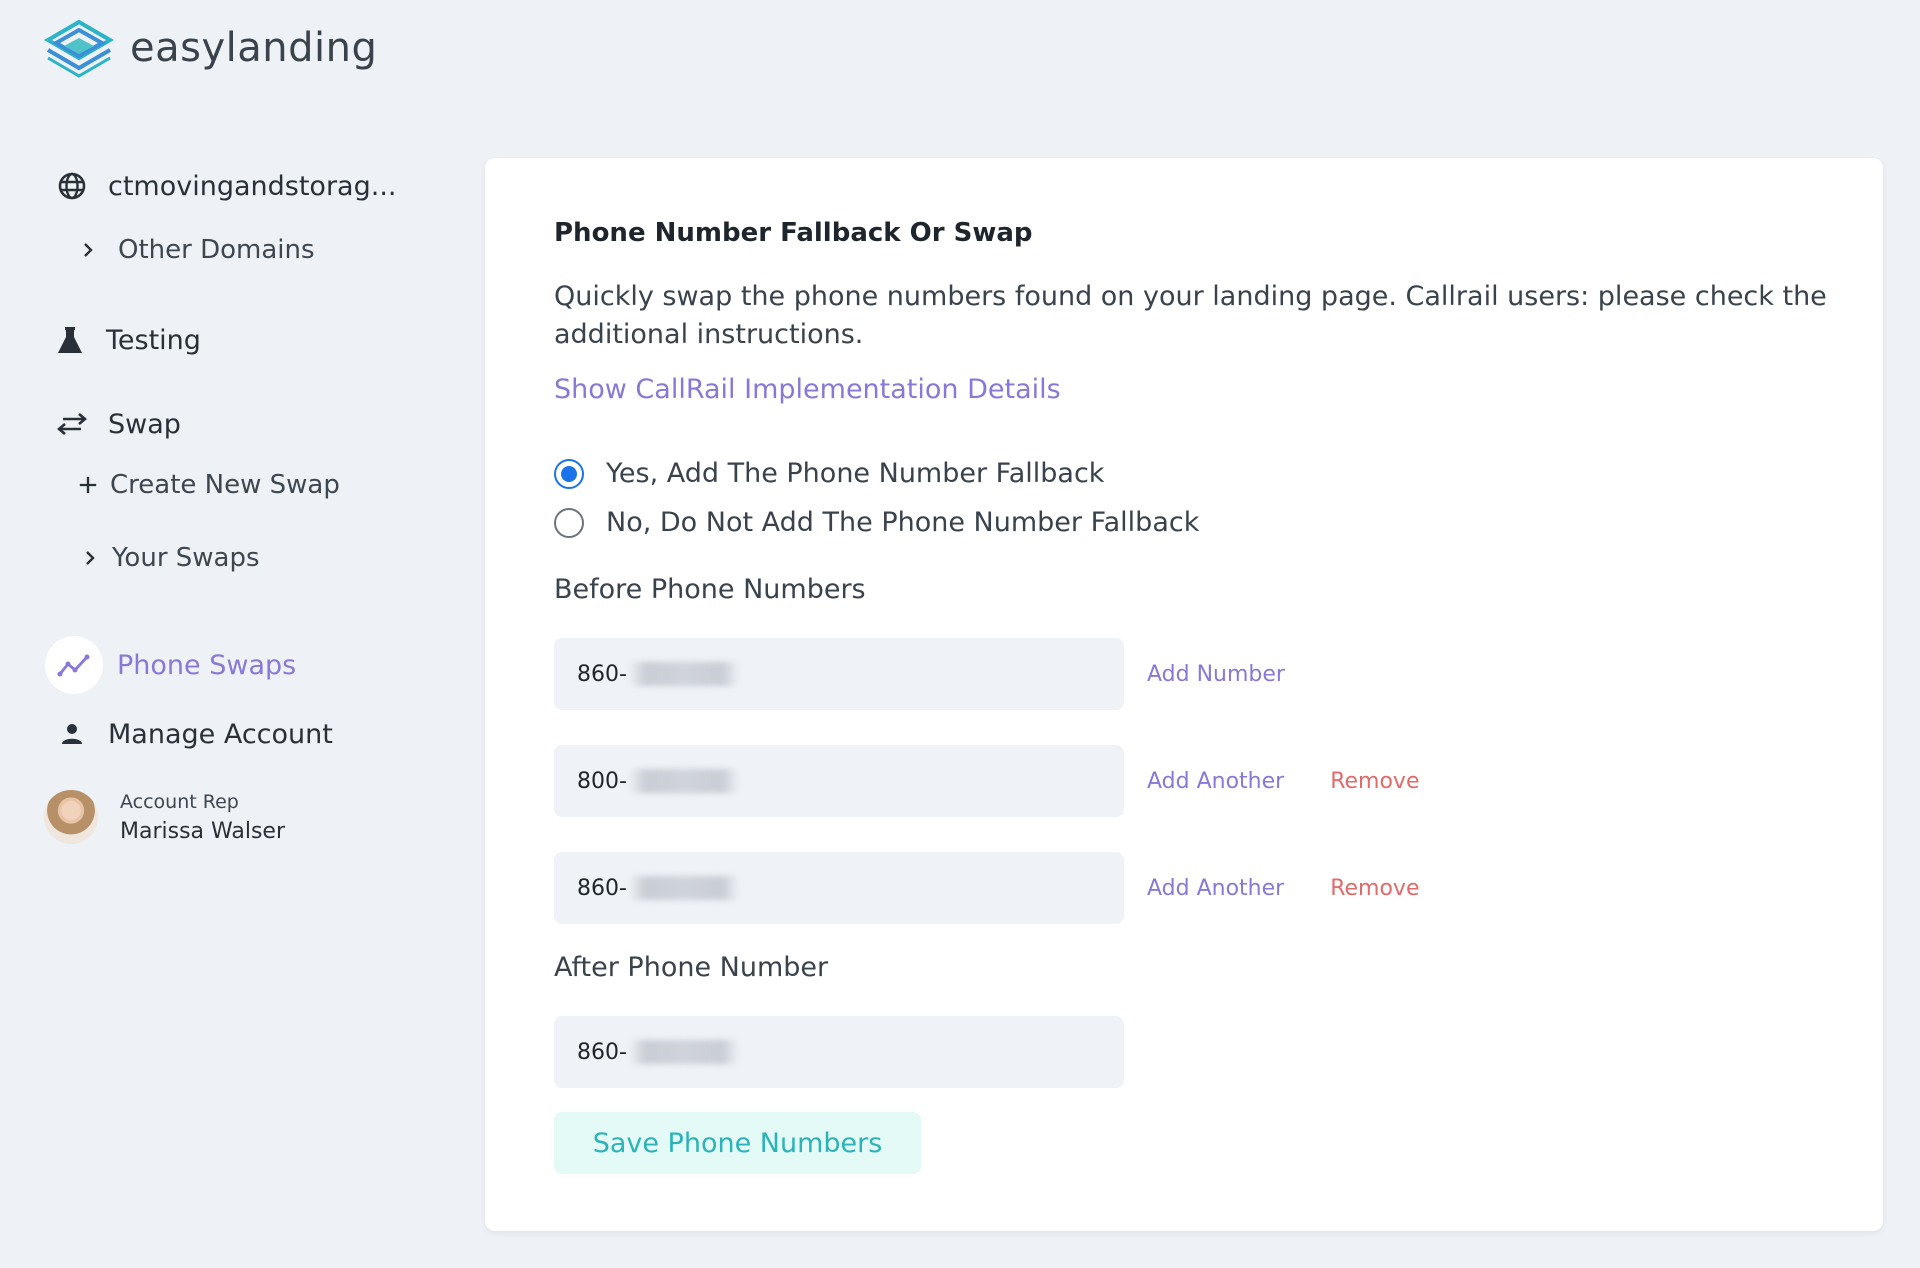 This screenshot has width=1920, height=1268. Describe the element at coordinates (602, 781) in the screenshot. I see `phone-prefix: 800-` at that location.